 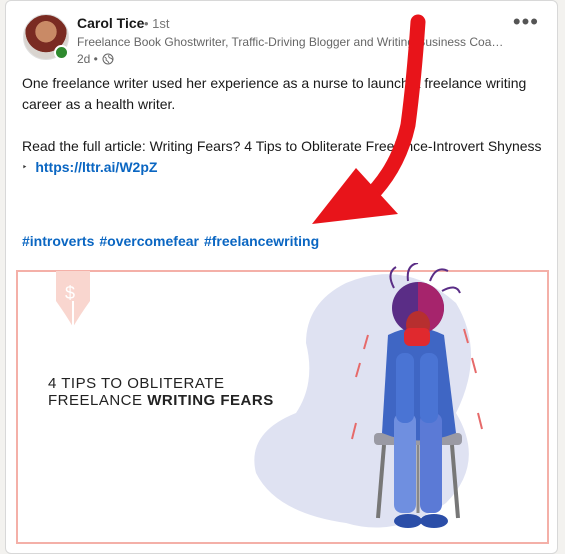 What do you see at coordinates (58, 241) in the screenshot?
I see `hashtag-introverts: #introverts` at bounding box center [58, 241].